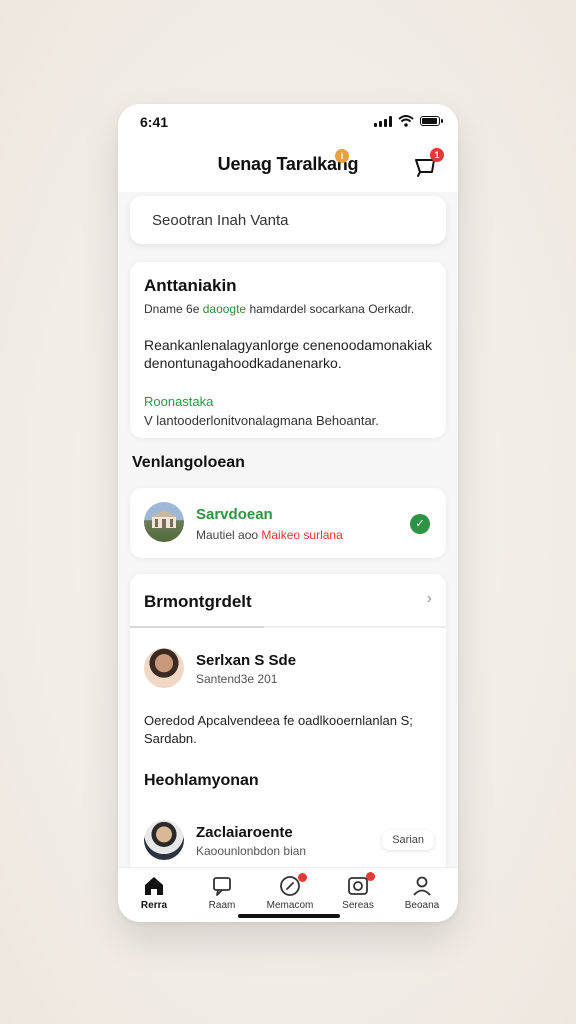  I want to click on tab-chat: Raam, so click(222, 892).